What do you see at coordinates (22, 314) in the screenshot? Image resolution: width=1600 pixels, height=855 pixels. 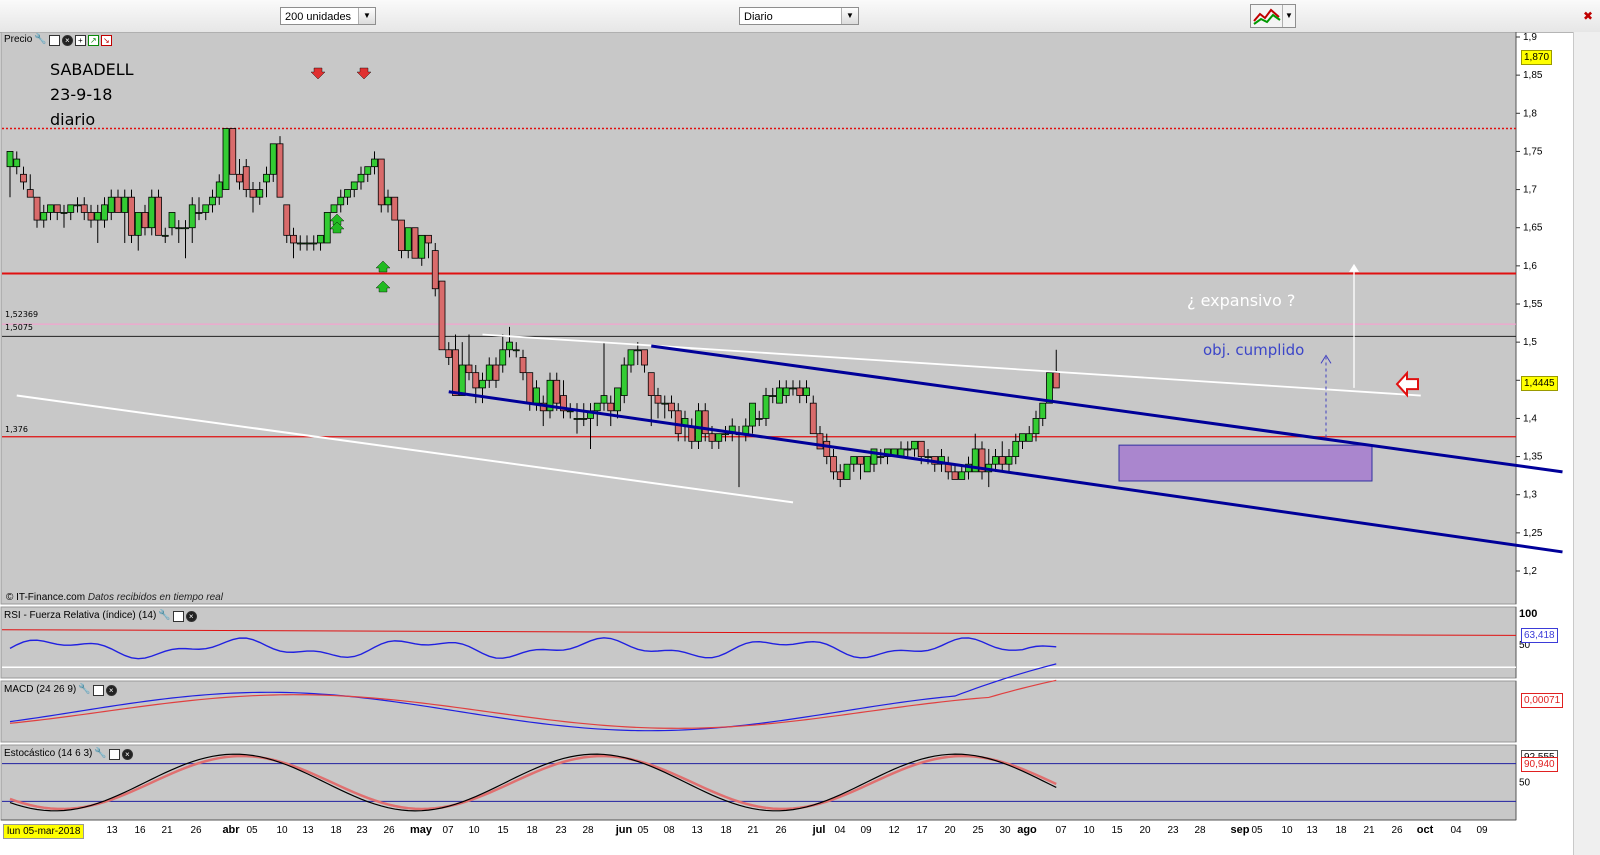 I see `level-label-top: 1,52369` at bounding box center [22, 314].